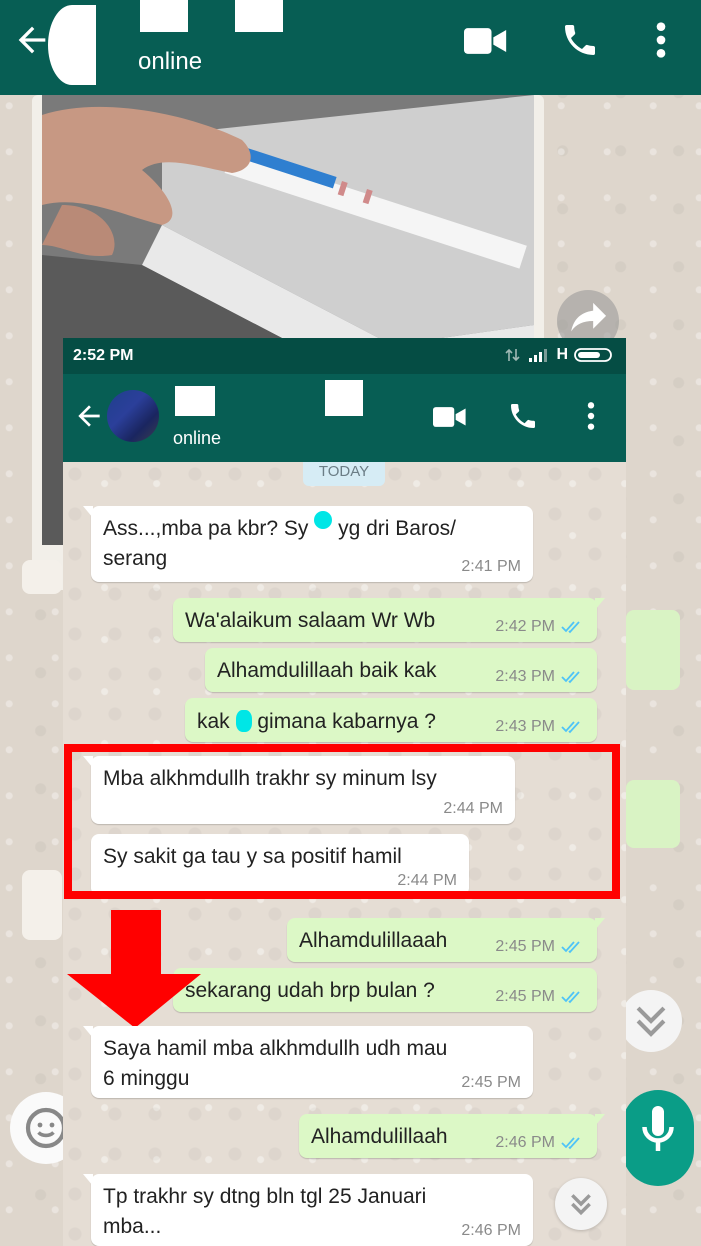 Image resolution: width=701 pixels, height=1246 pixels. What do you see at coordinates (344, 474) in the screenshot?
I see `date-divider: TODAY` at bounding box center [344, 474].